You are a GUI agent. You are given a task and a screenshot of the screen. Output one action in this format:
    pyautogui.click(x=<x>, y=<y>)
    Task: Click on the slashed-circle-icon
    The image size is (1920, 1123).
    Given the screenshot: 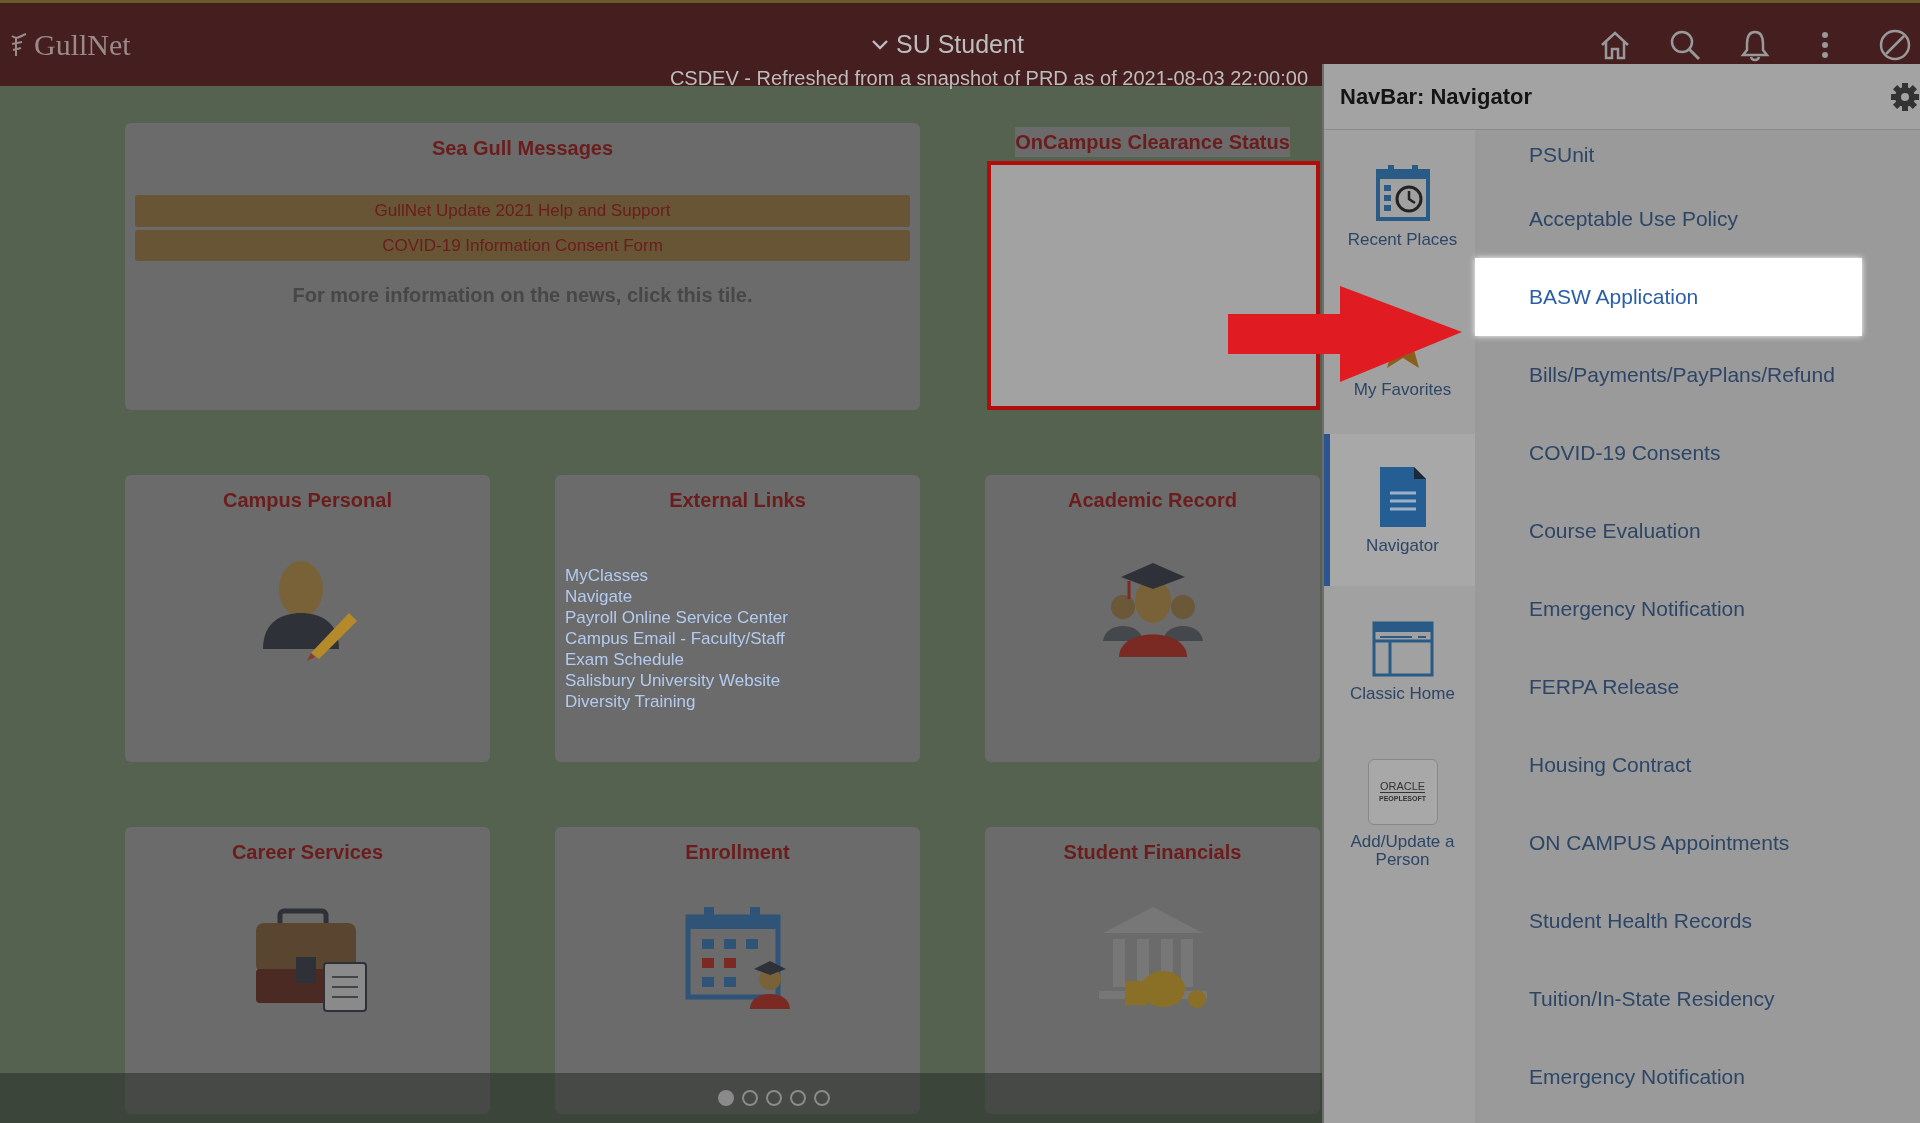 What is the action you would take?
    pyautogui.click(x=1895, y=44)
    